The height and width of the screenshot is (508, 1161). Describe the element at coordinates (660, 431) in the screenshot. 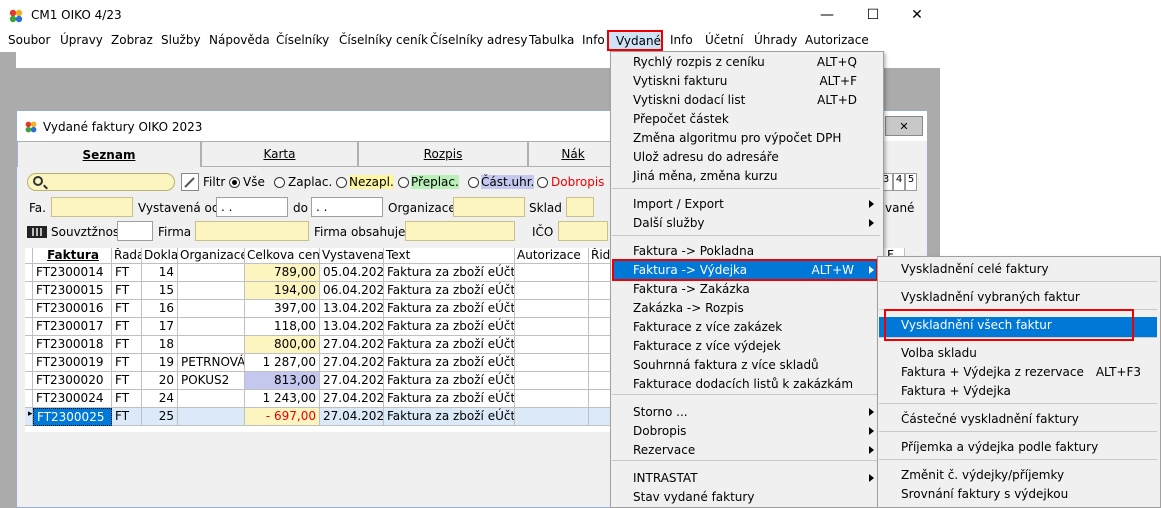

I see `dropdown-item-label: Dobropis` at that location.